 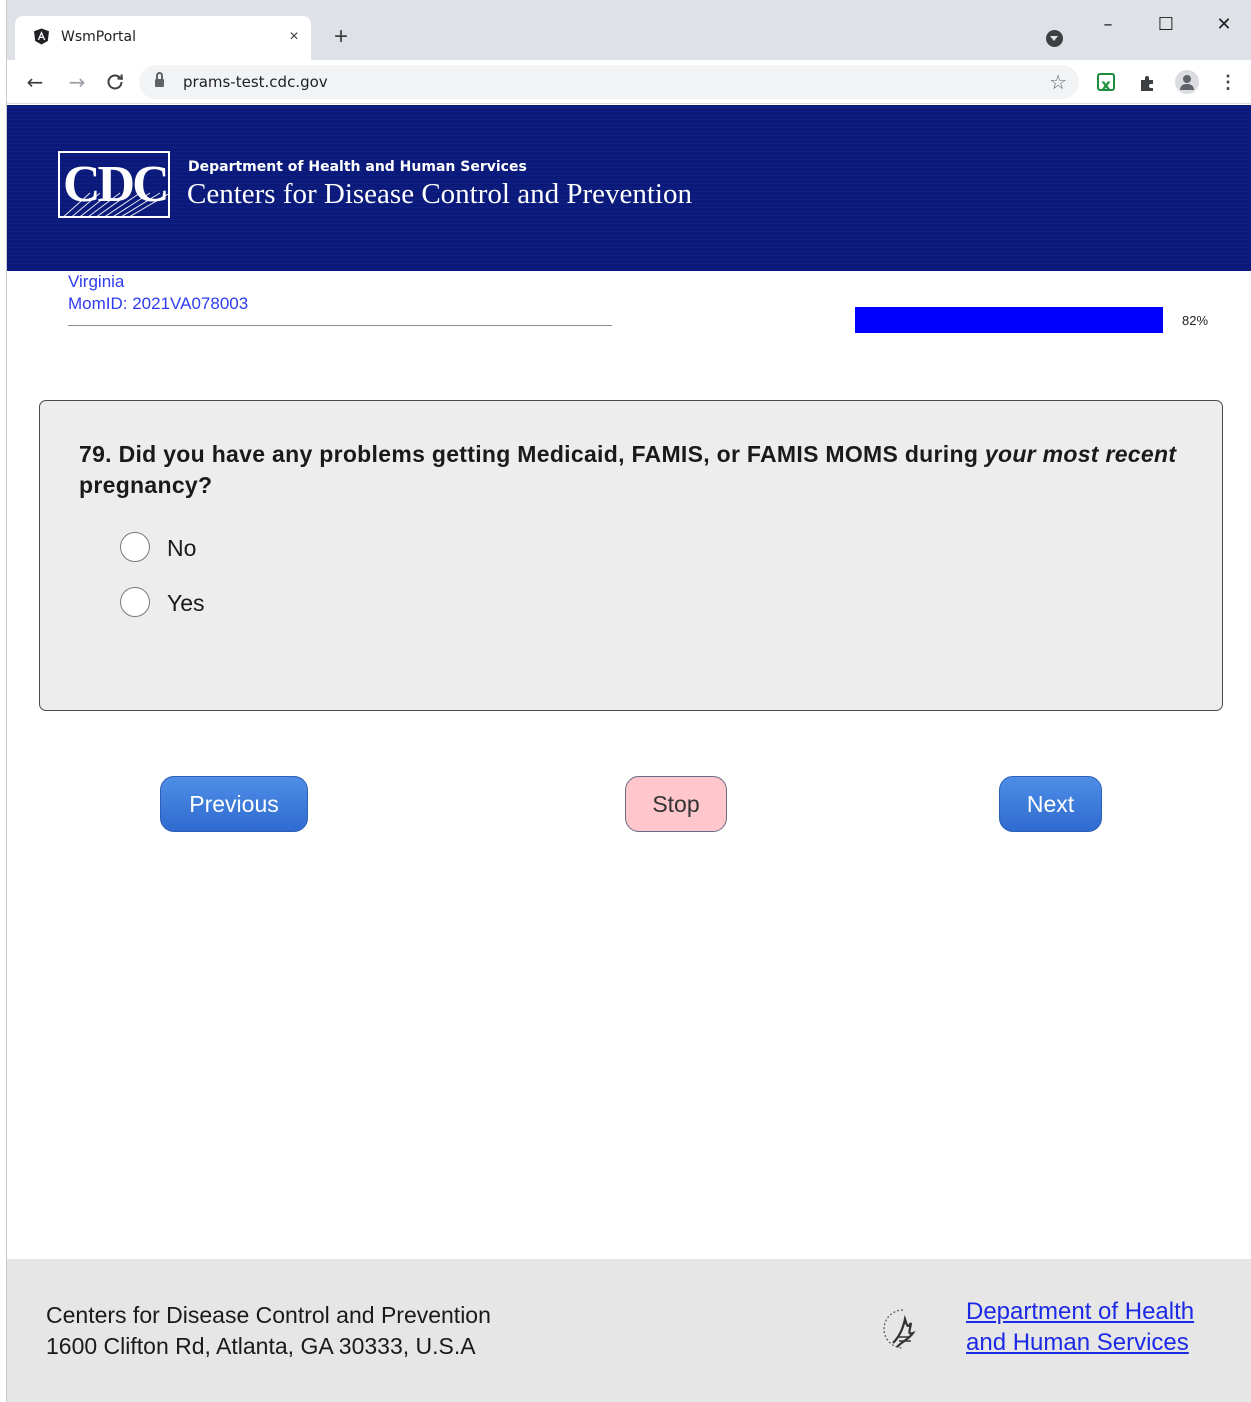 I want to click on next-button: Next, so click(x=1050, y=804).